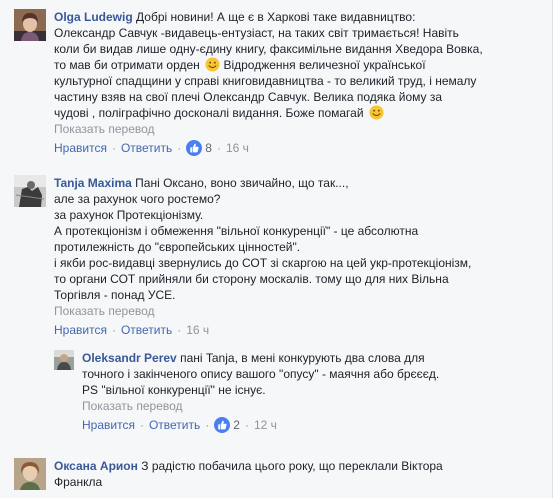 Image resolution: width=553 pixels, height=498 pixels. I want to click on reactions-badge: 2, so click(227, 425).